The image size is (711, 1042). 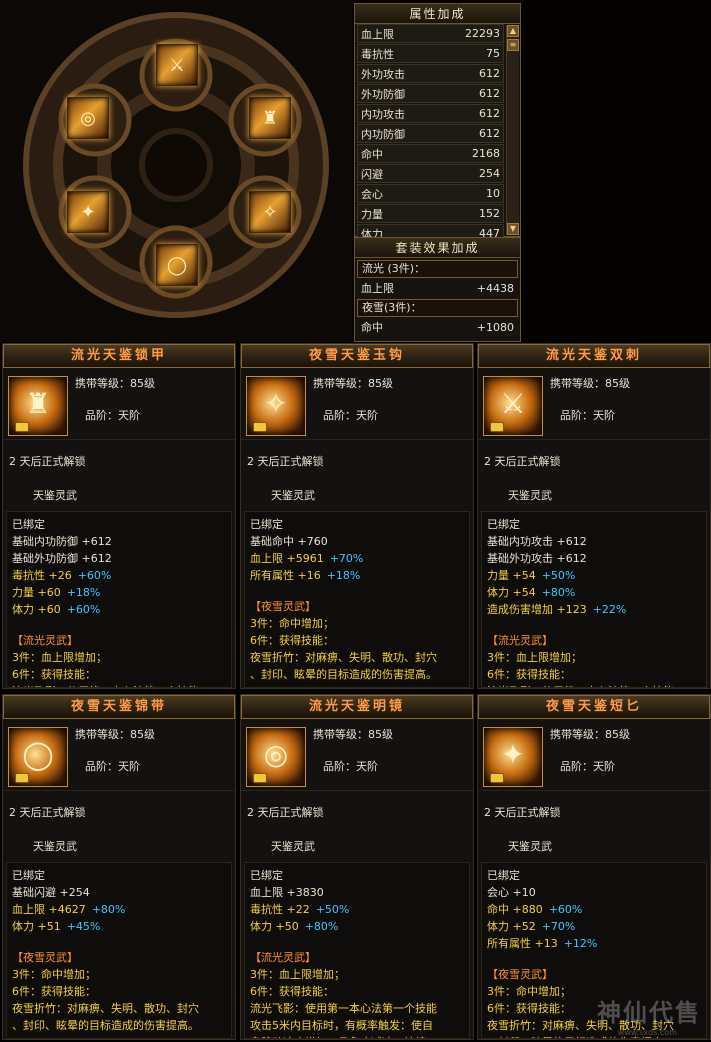 What do you see at coordinates (511, 592) in the screenshot?
I see `stat-name: 体力 +54` at bounding box center [511, 592].